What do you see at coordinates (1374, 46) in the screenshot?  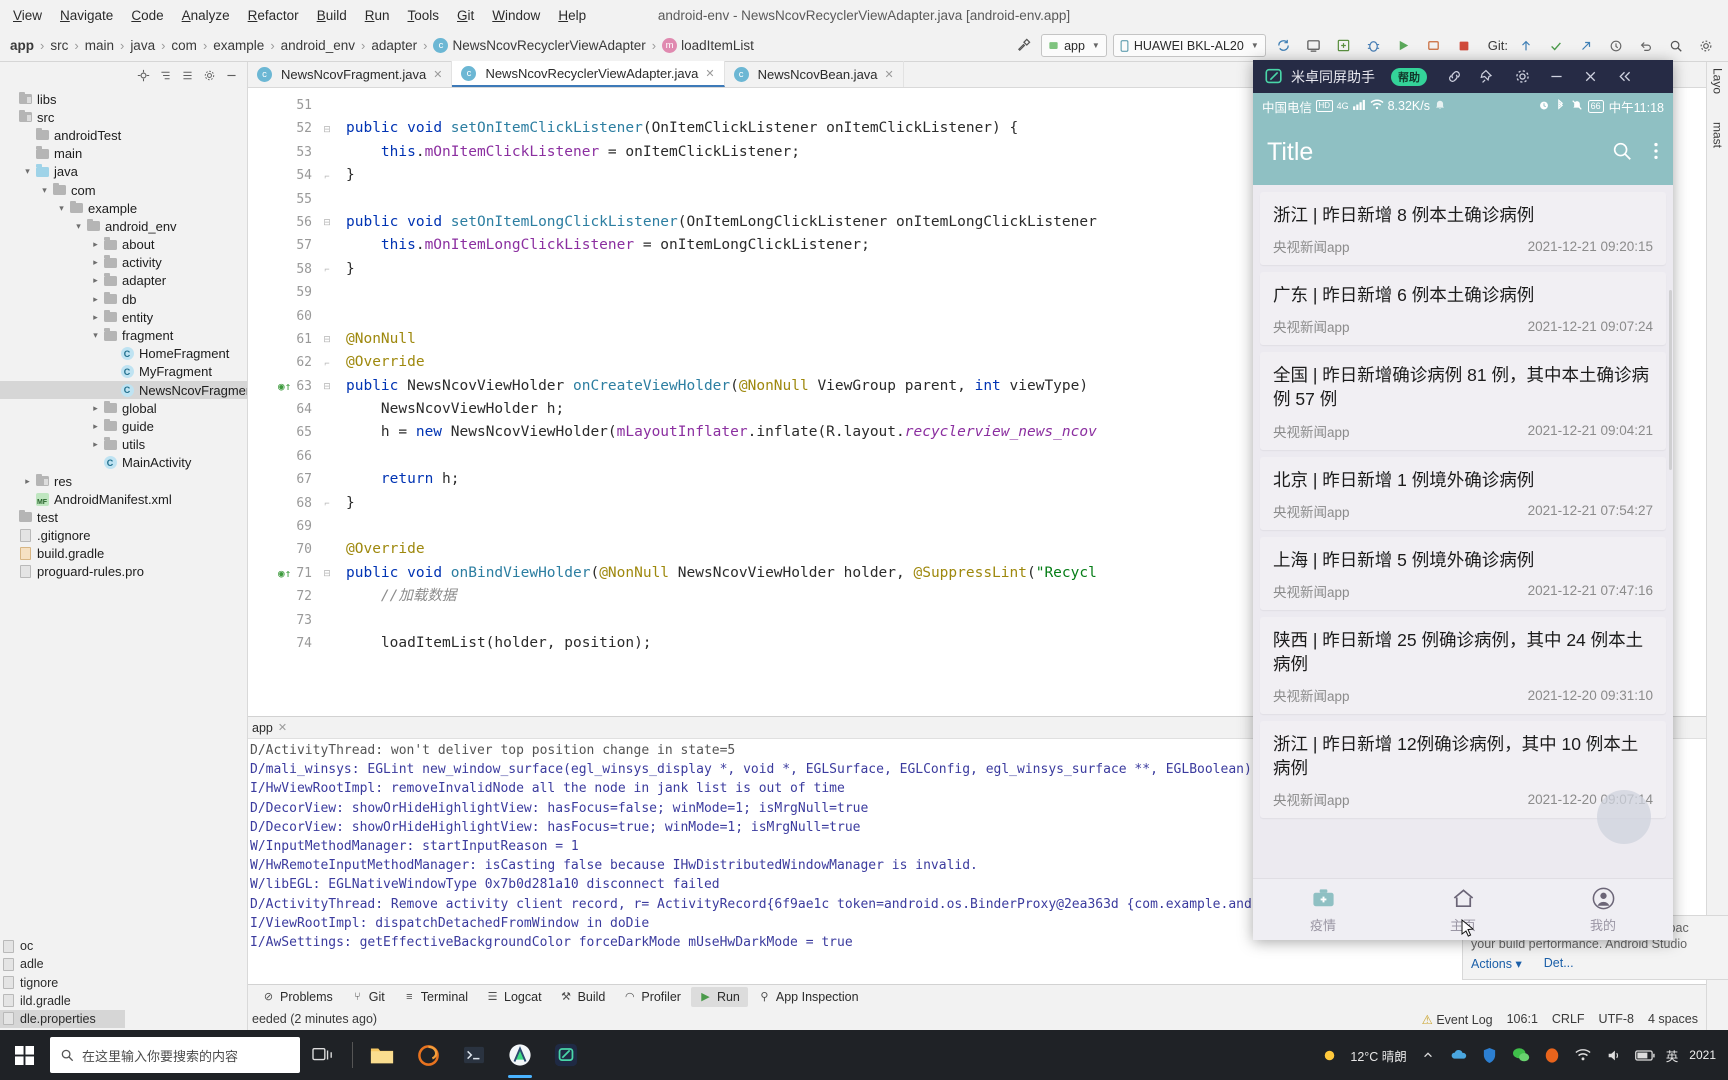 I see `debug-icon` at bounding box center [1374, 46].